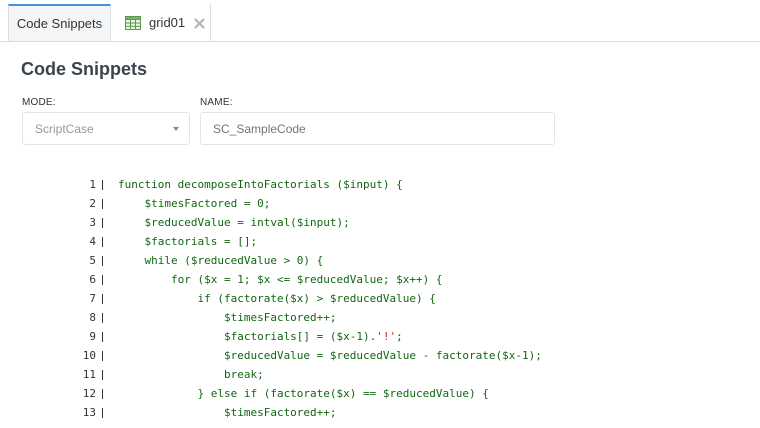 This screenshot has height=428, width=760. I want to click on code-segment: break;, so click(191, 374).